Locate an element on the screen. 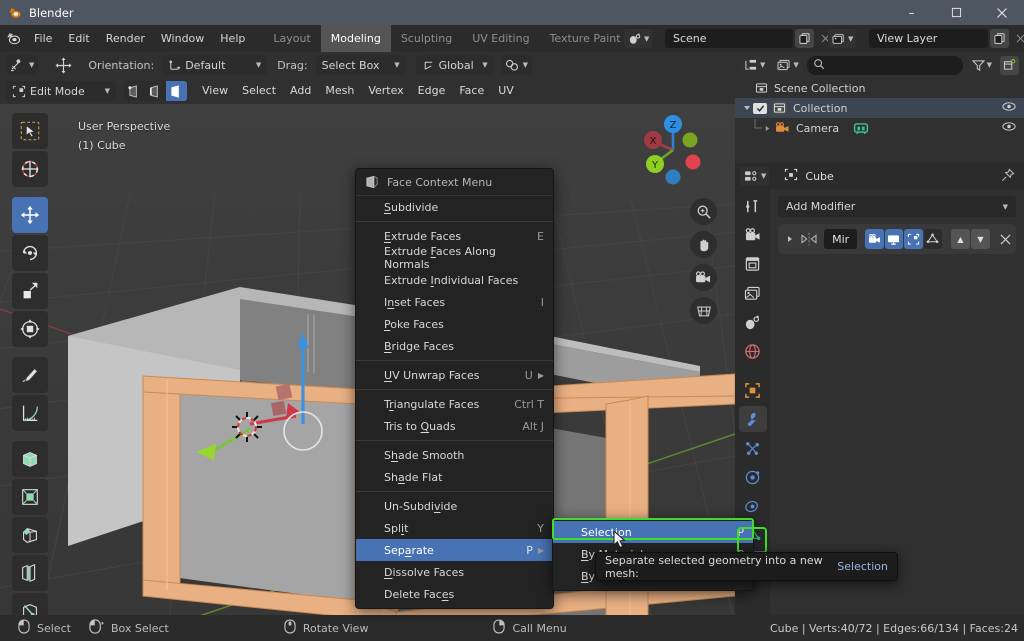 This screenshot has width=1024, height=641. face-select-mode-button is located at coordinates (176, 91).